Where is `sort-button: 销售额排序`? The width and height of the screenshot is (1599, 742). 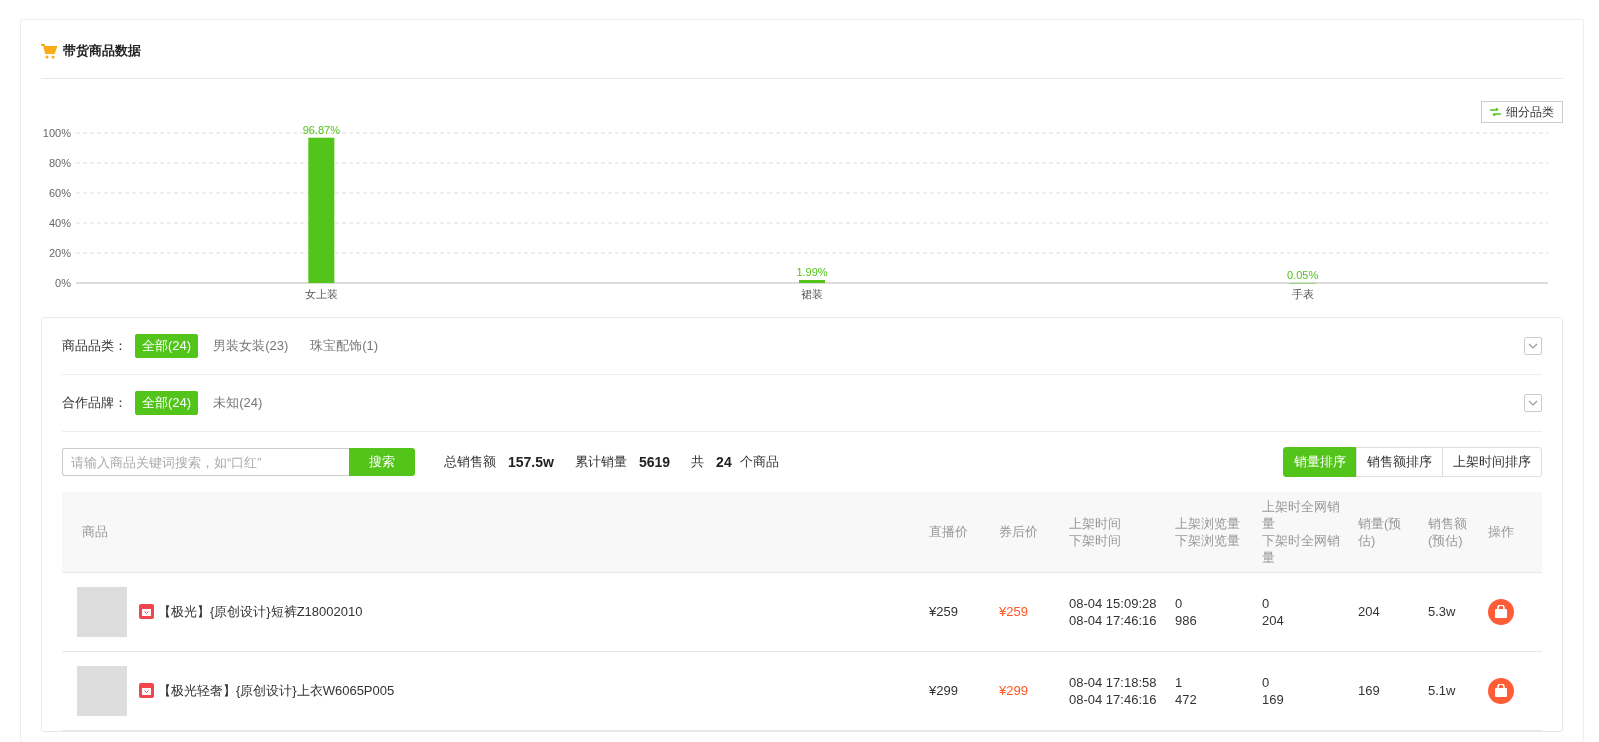 sort-button: 销售额排序 is located at coordinates (1399, 462).